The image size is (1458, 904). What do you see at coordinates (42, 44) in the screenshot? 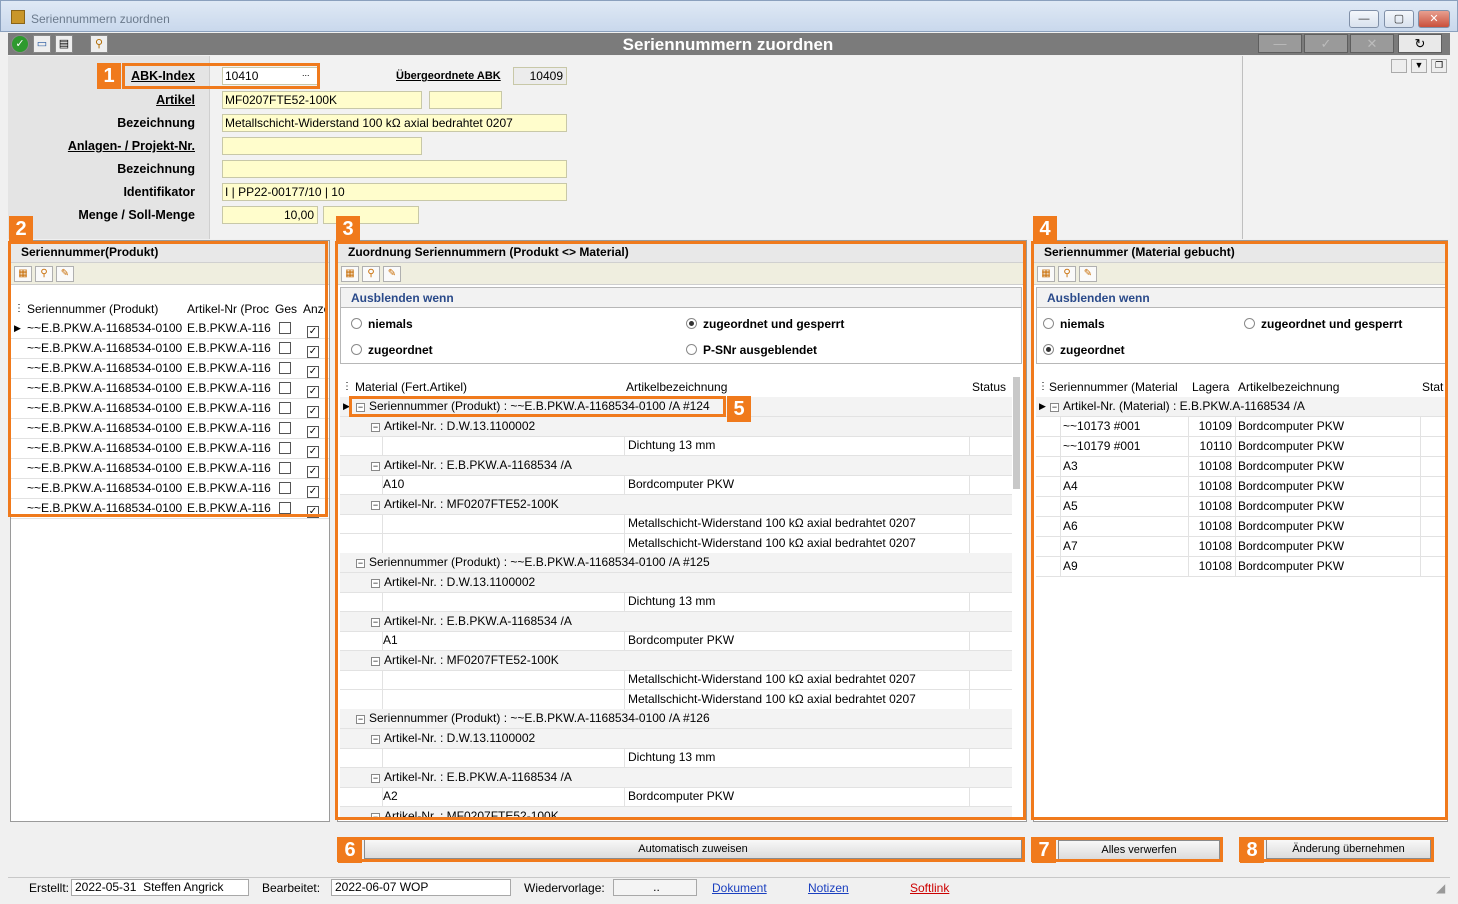
I see `window-icon: ▭` at bounding box center [42, 44].